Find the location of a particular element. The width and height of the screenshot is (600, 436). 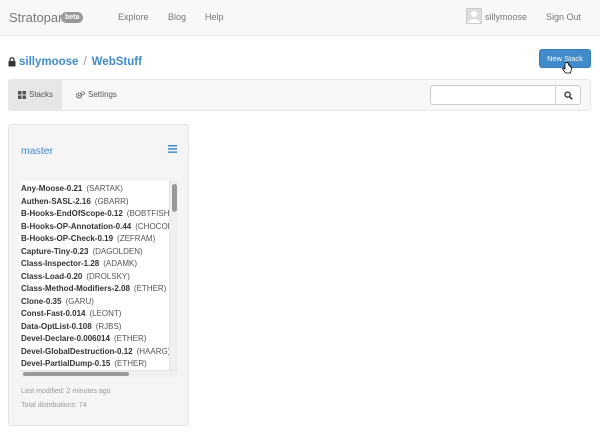

nav-signout: Sign Out is located at coordinates (563, 17).